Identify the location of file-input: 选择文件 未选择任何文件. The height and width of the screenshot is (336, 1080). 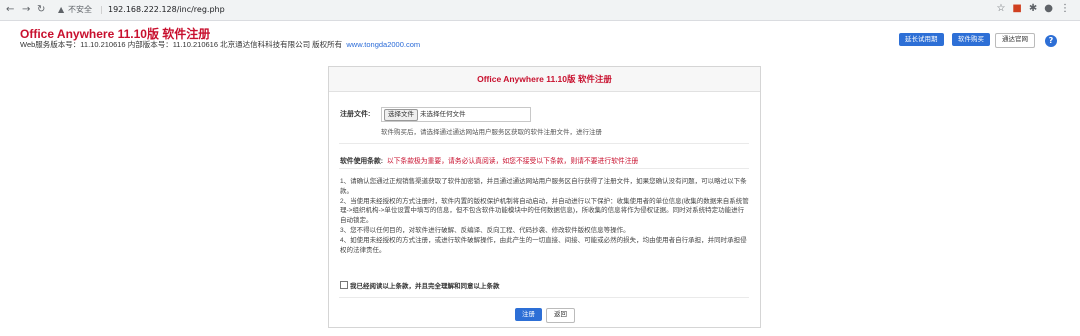
(456, 114).